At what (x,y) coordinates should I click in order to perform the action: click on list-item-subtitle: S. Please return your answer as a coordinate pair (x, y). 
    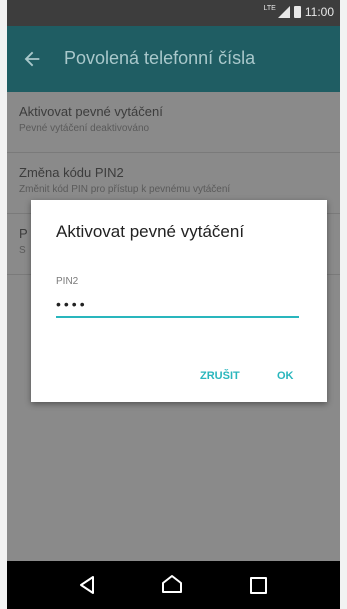
    Looking at the image, I should click on (22, 250).